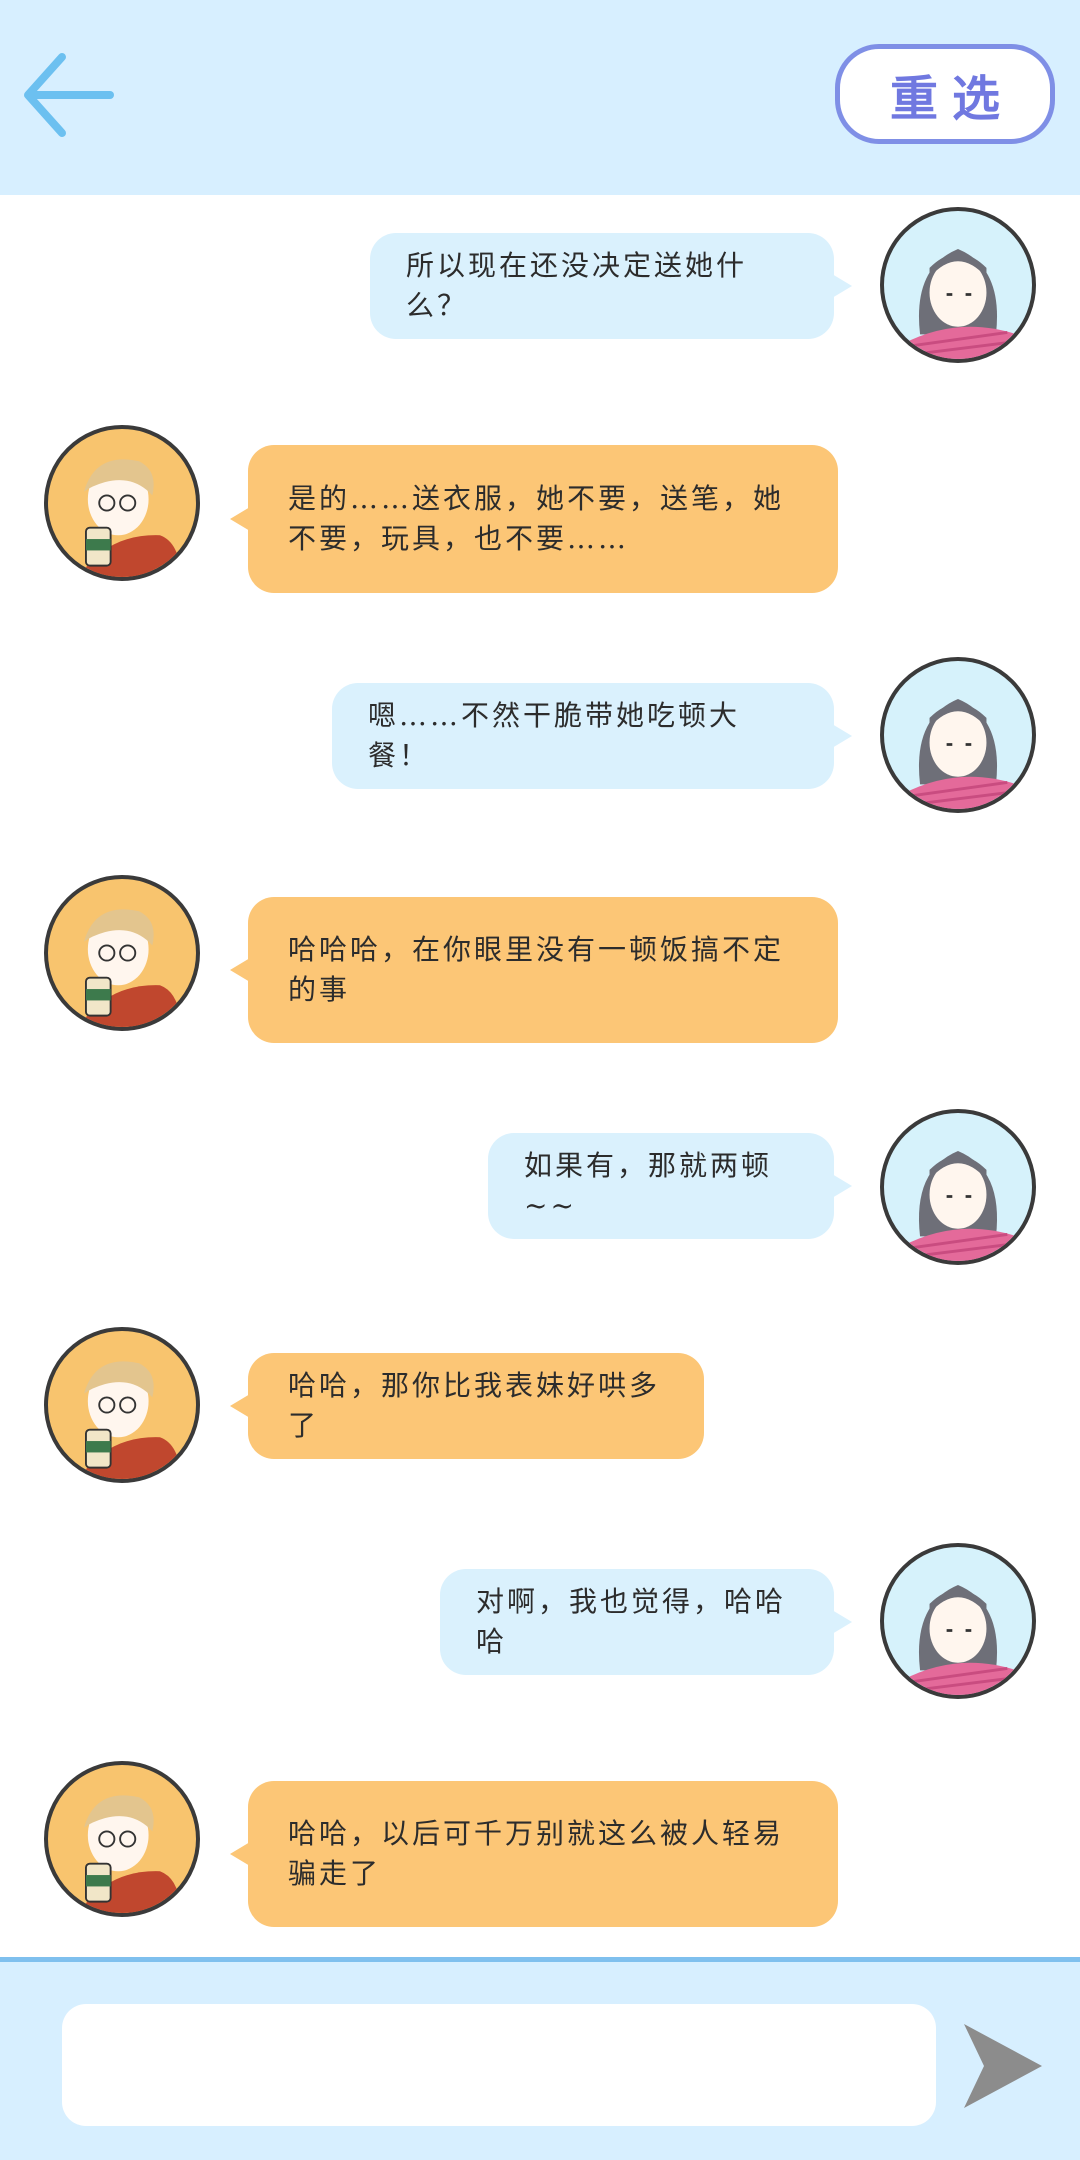 The width and height of the screenshot is (1080, 2160). I want to click on chat-bubble-girl: 对啊，我也觉得，哈哈哈, so click(646, 1622).